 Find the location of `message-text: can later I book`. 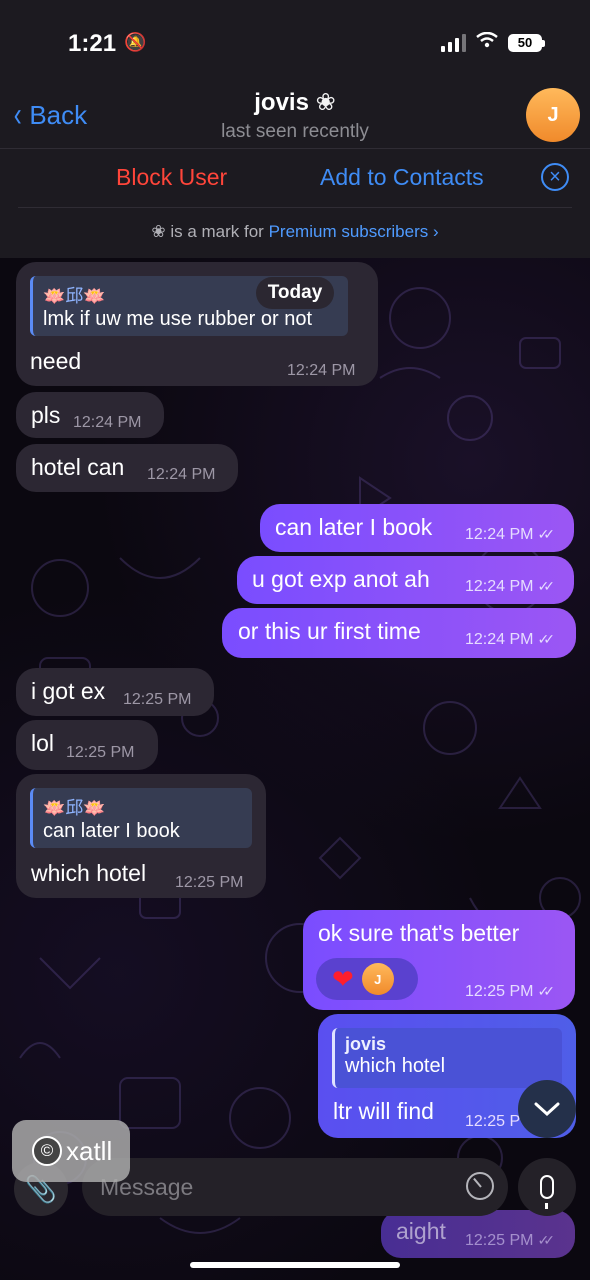

message-text: can later I book is located at coordinates (354, 527).